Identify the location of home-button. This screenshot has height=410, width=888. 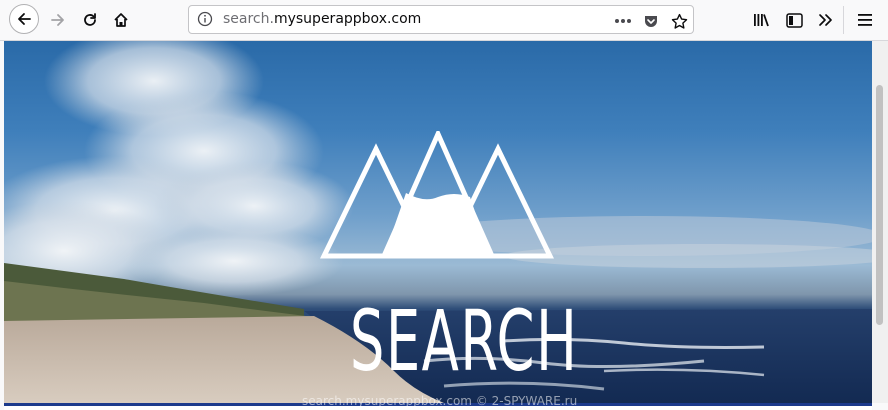
(121, 20).